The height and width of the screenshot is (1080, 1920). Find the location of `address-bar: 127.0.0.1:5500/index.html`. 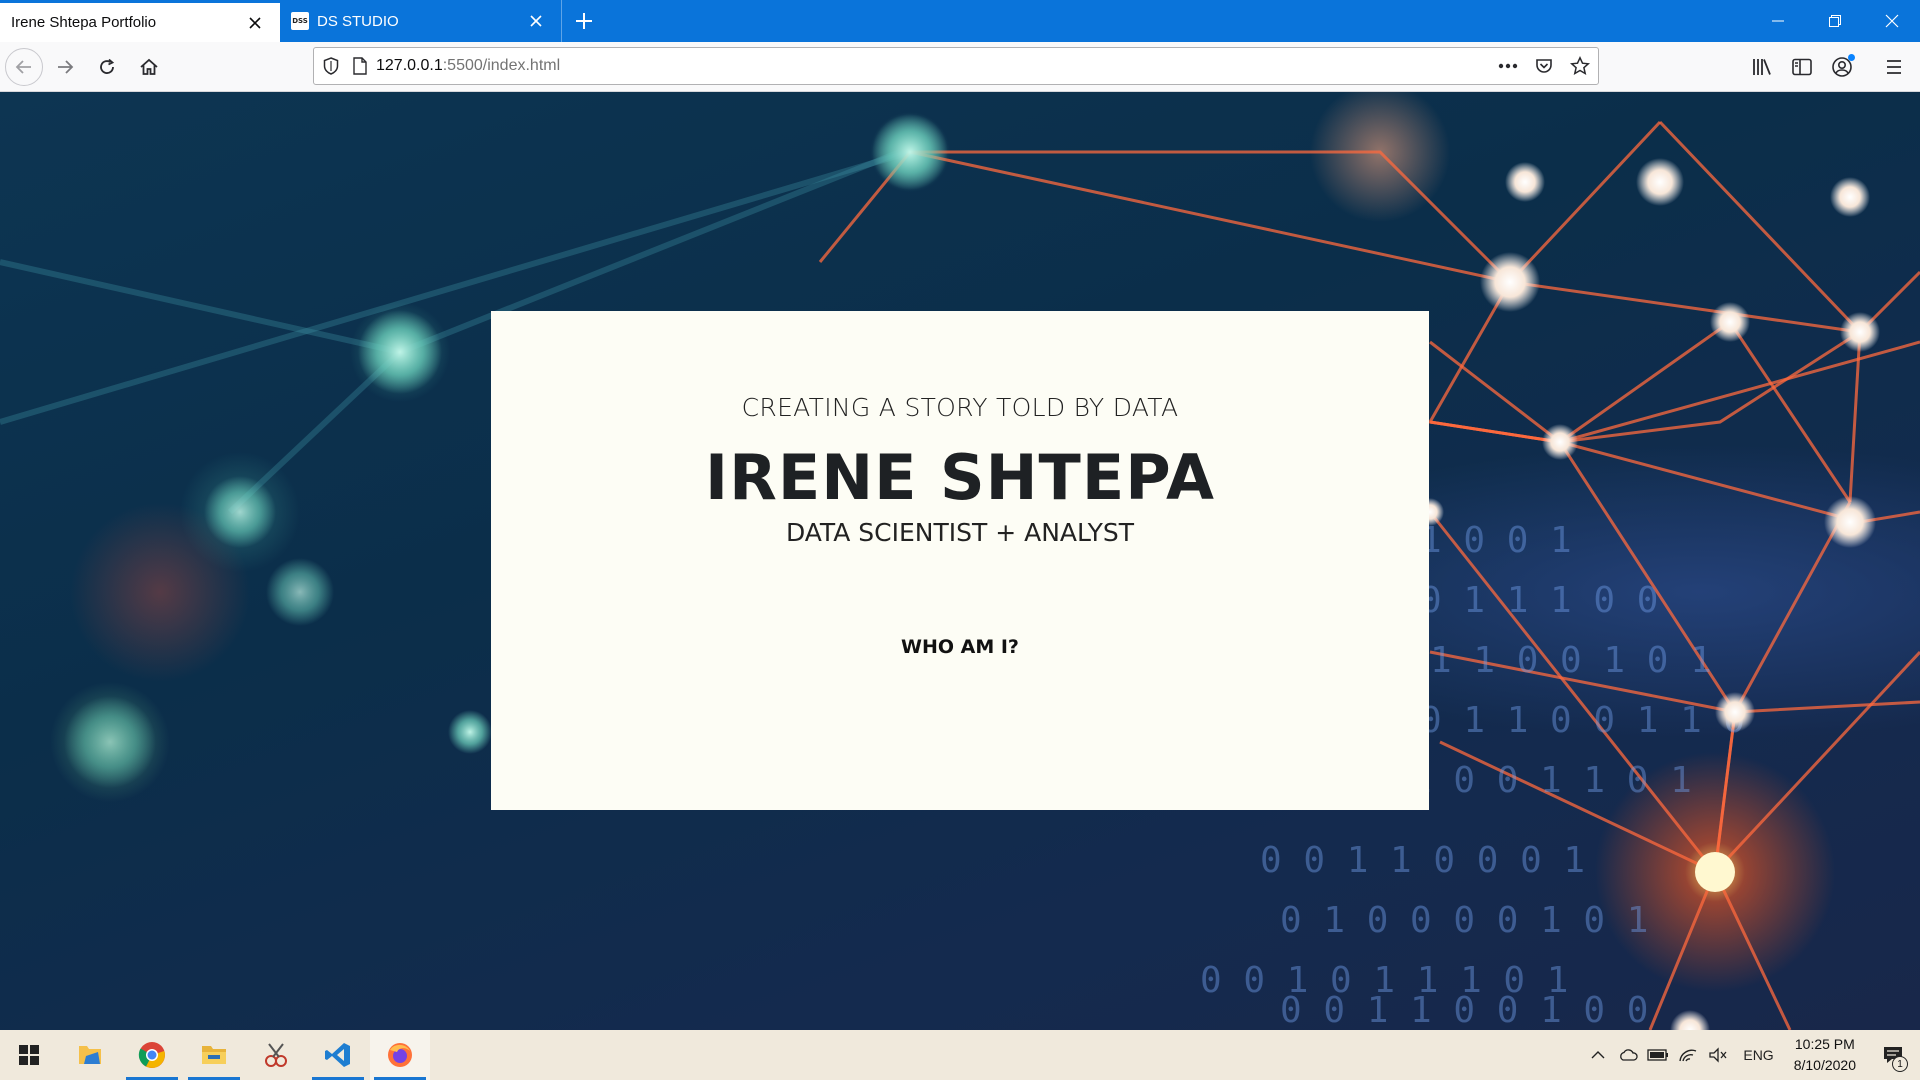

address-bar: 127.0.0.1:5500/index.html is located at coordinates (956, 66).